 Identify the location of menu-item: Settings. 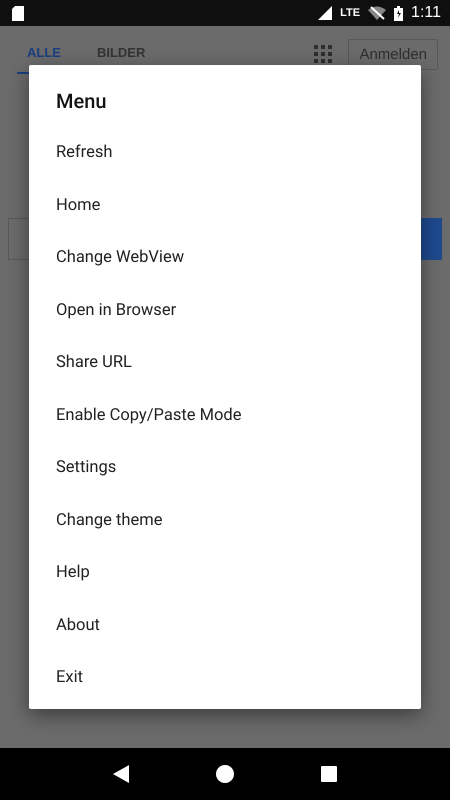
(225, 468).